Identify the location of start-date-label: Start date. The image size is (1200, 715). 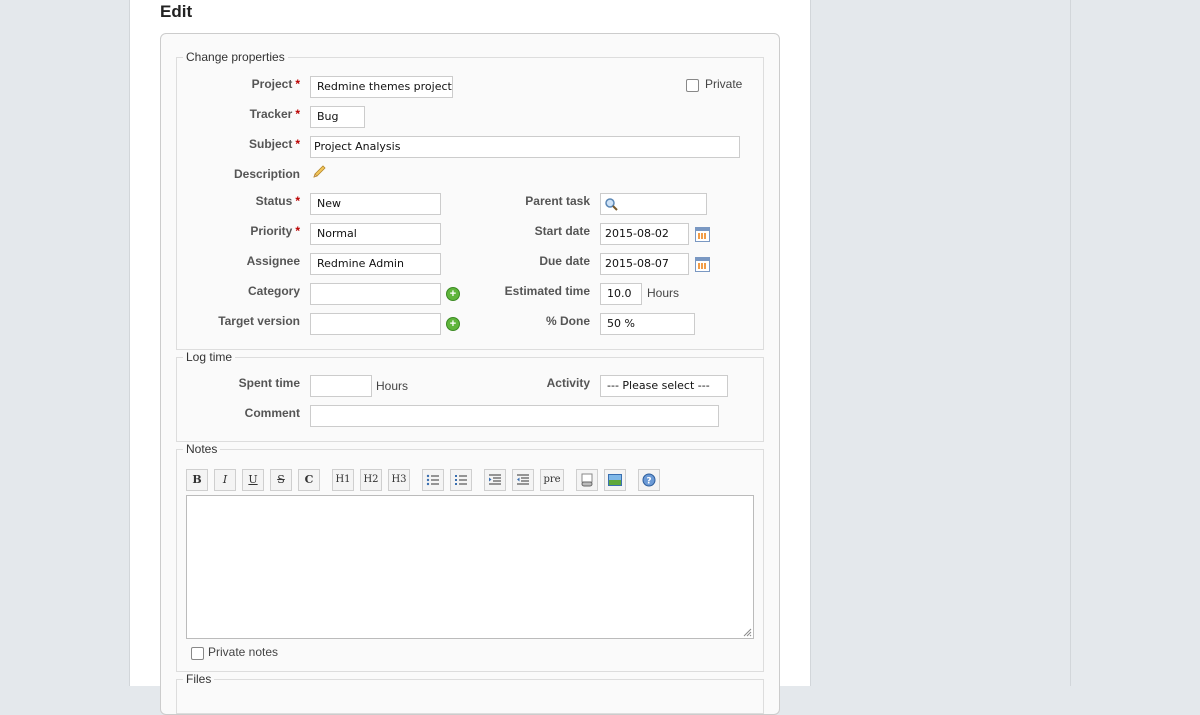
(562, 231).